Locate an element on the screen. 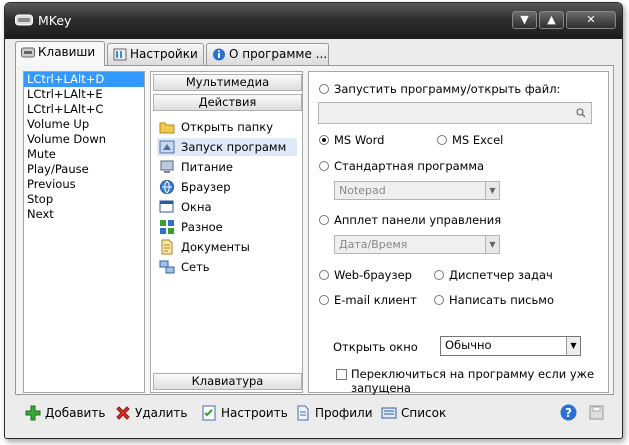 The height and width of the screenshot is (445, 629). action-open-folder: Открыть папку is located at coordinates (216, 127).